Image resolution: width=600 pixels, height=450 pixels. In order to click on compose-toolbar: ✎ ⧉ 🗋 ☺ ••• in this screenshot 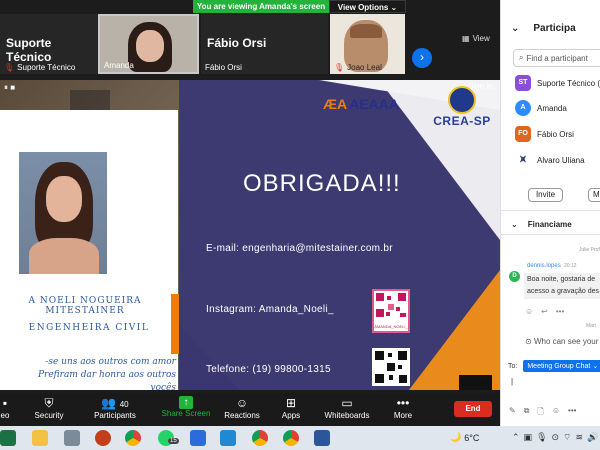, I will do `click(542, 413)`.